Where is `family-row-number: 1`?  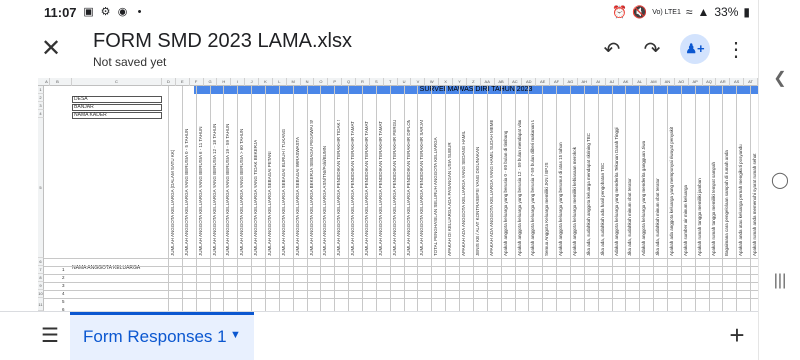
family-row-number: 1 is located at coordinates (63, 269).